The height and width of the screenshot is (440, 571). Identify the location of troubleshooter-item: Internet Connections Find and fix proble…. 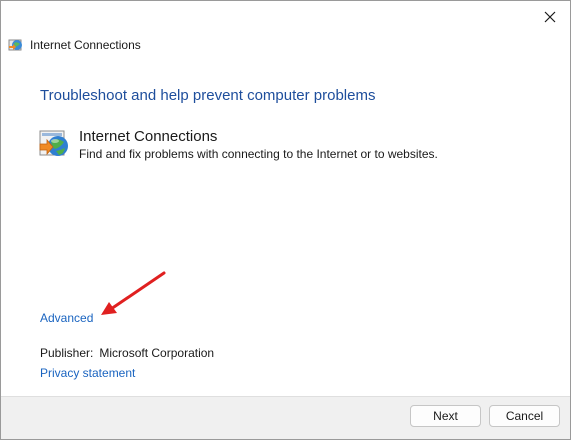
(238, 145).